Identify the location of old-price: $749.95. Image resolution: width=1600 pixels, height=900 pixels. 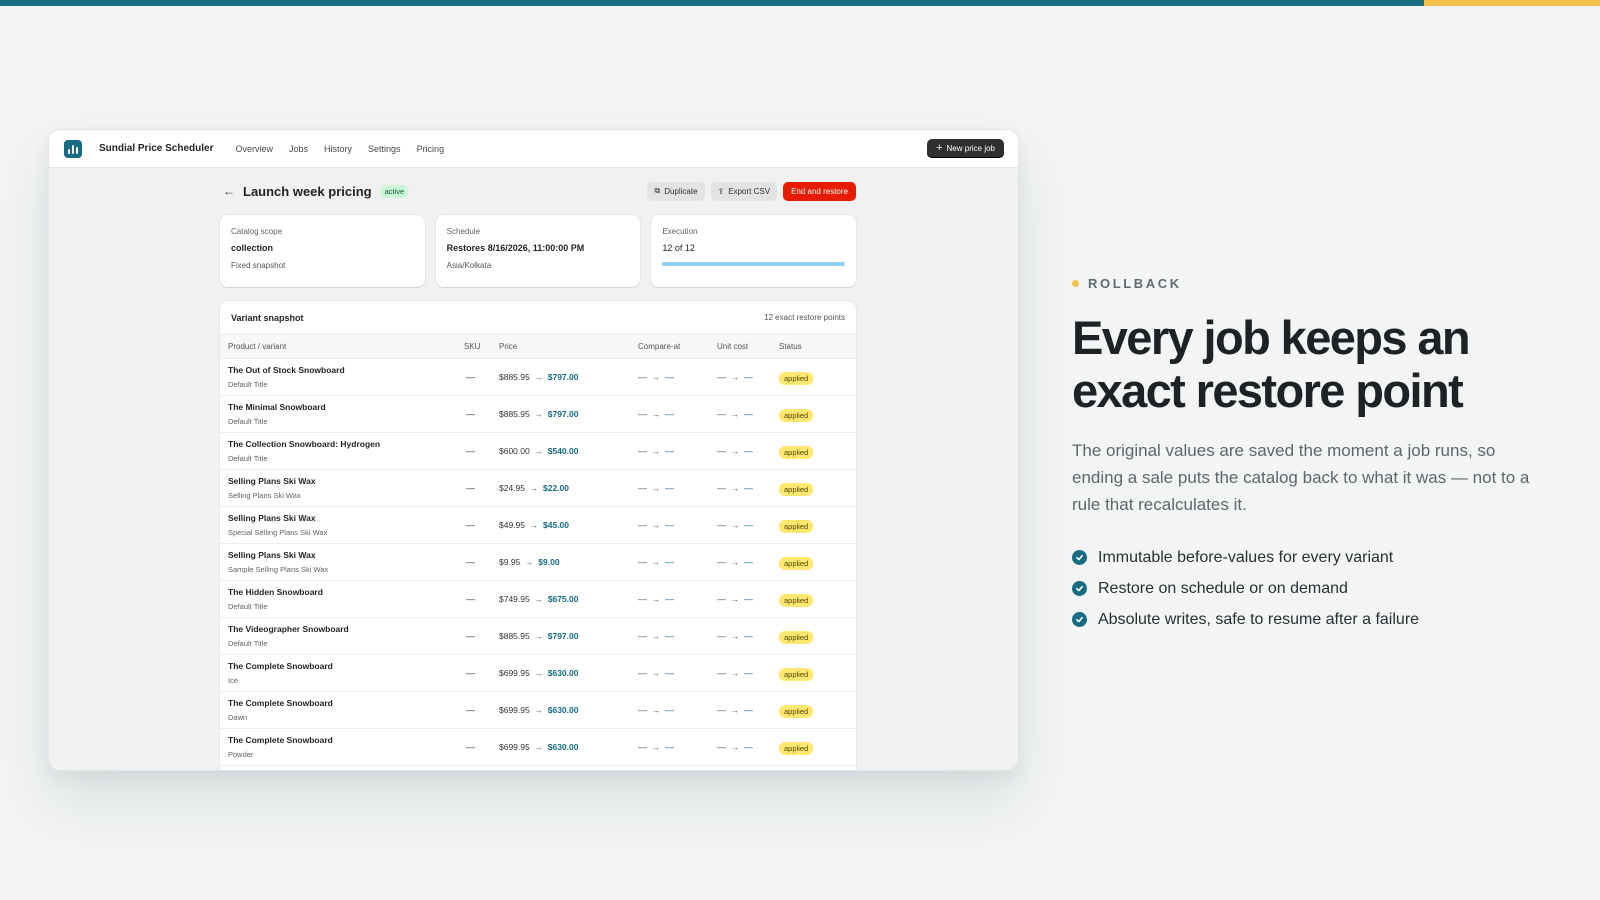
(514, 599).